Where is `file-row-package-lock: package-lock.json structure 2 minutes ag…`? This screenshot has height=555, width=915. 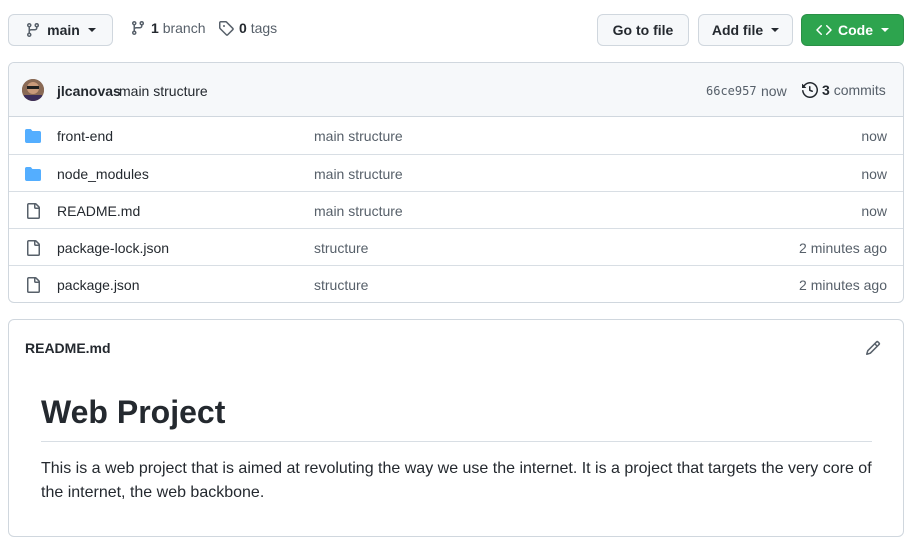 file-row-package-lock: package-lock.json structure 2 minutes ag… is located at coordinates (456, 246).